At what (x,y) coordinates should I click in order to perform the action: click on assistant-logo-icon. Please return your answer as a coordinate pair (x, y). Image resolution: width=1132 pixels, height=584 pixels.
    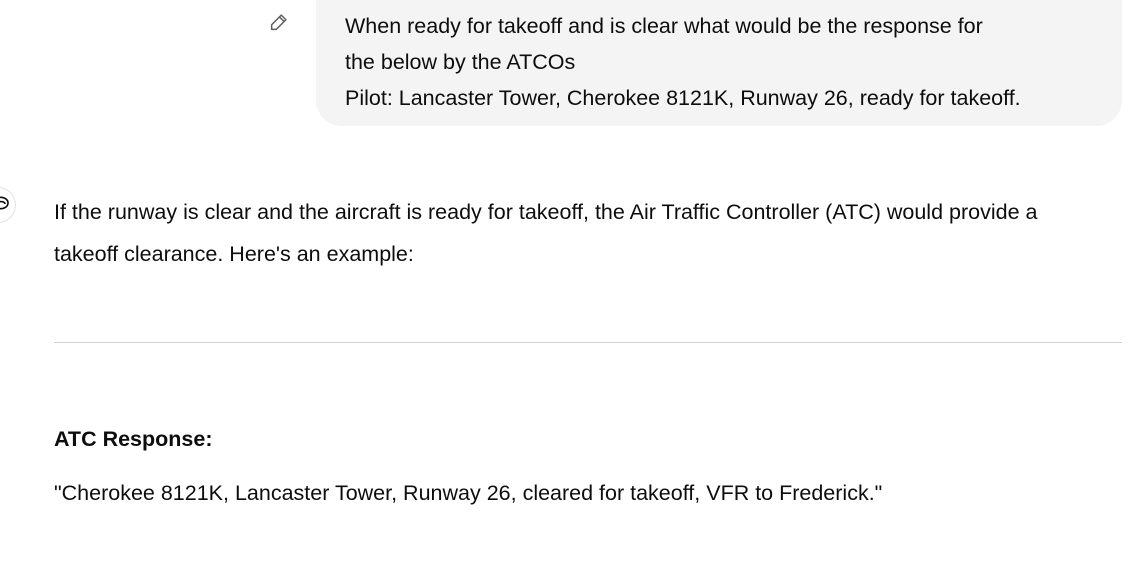
    Looking at the image, I should click on (5, 205).